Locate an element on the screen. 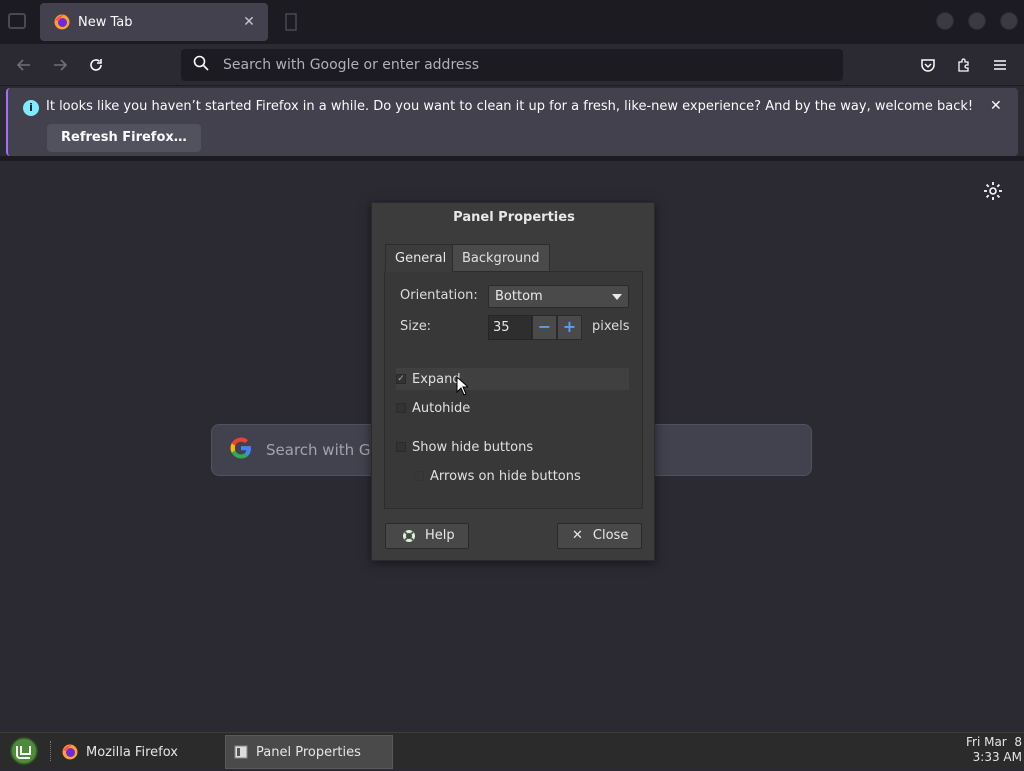 Image resolution: width=1024 pixels, height=771 pixels. arrows-on-hide-buttons-label: Arrows on hide buttons is located at coordinates (505, 476).